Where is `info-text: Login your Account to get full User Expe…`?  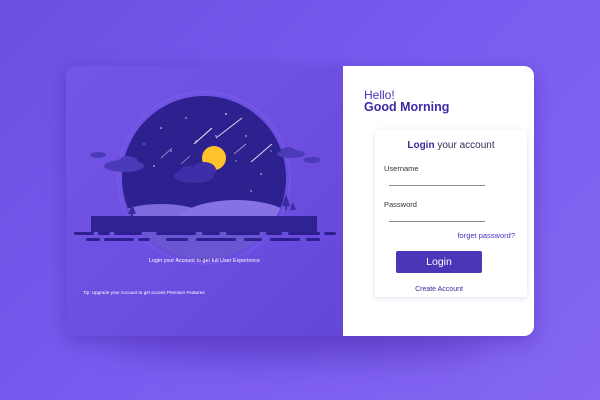 info-text: Login your Account to get full User Expe… is located at coordinates (204, 261).